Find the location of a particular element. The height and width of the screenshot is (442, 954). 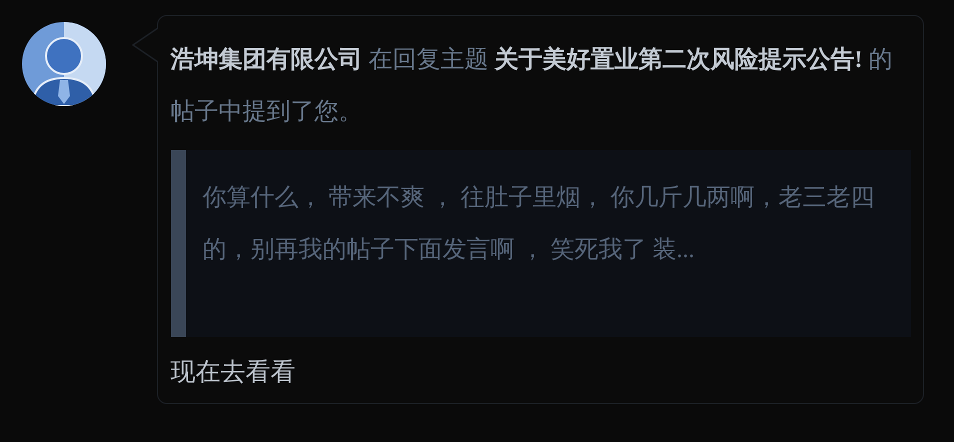

notification-message: 浩坤集团有限公司 在回复主题 关于美好置业第二次风险提示公告! 的帖子中提到了您。 is located at coordinates (532, 86).